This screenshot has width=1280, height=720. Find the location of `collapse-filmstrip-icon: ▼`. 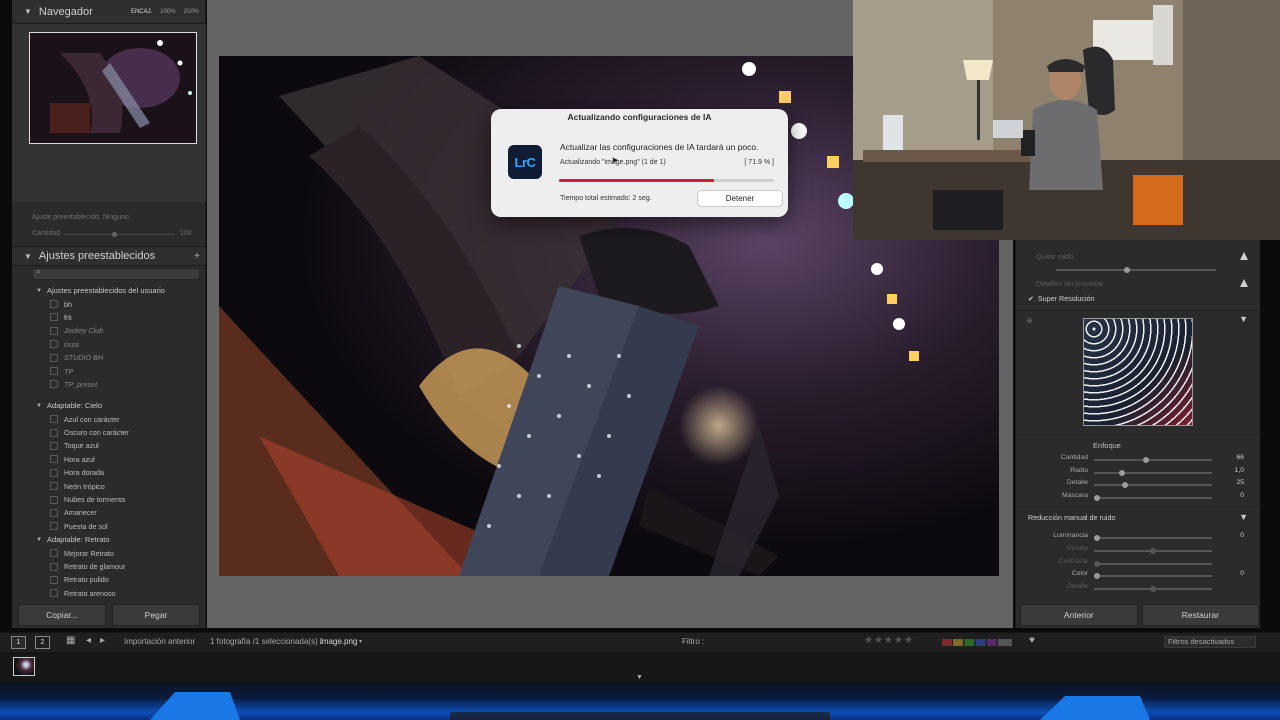

collapse-filmstrip-icon: ▼ is located at coordinates (639, 677).